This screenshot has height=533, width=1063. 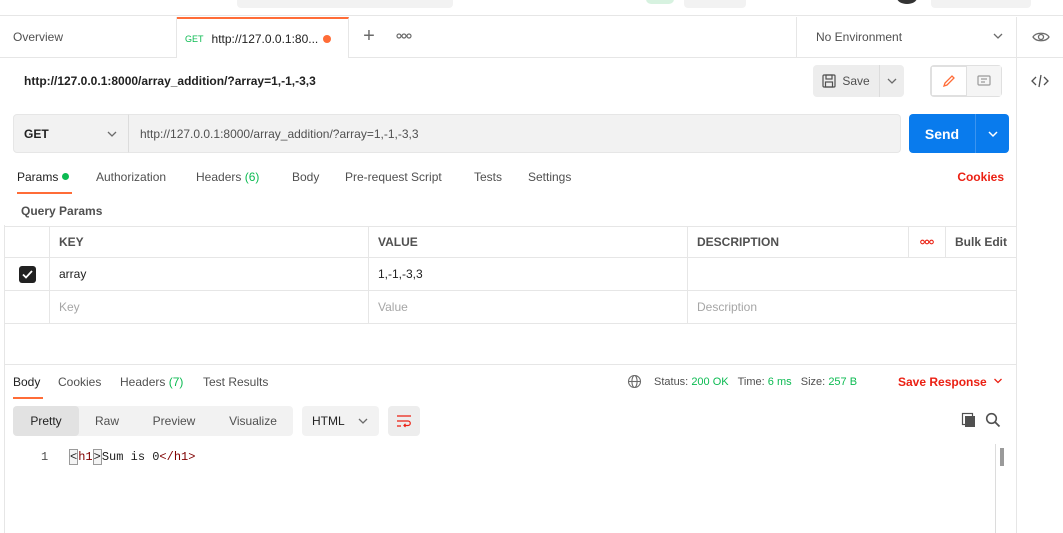 What do you see at coordinates (927, 242) in the screenshot?
I see `column-options-icon` at bounding box center [927, 242].